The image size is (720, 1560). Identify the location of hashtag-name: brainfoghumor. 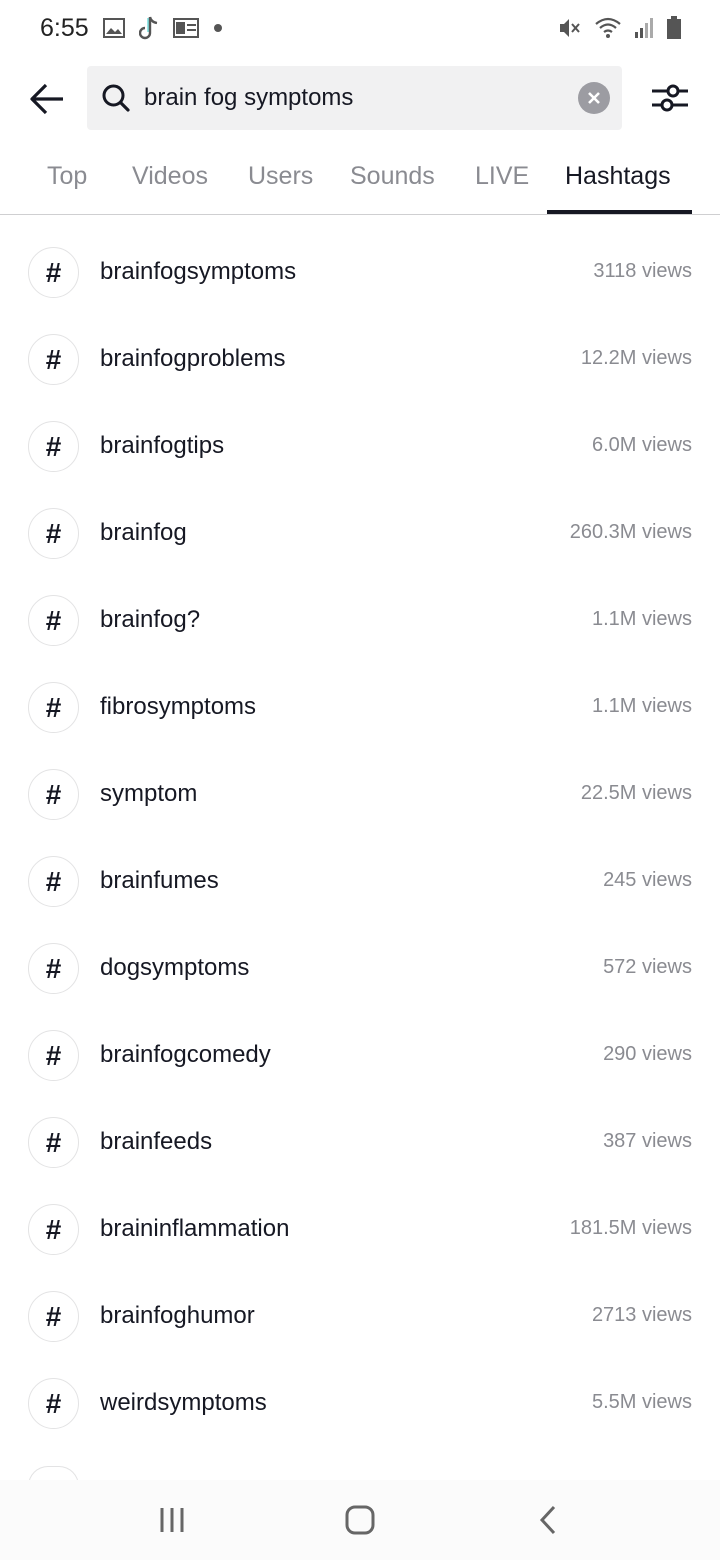
(177, 1315).